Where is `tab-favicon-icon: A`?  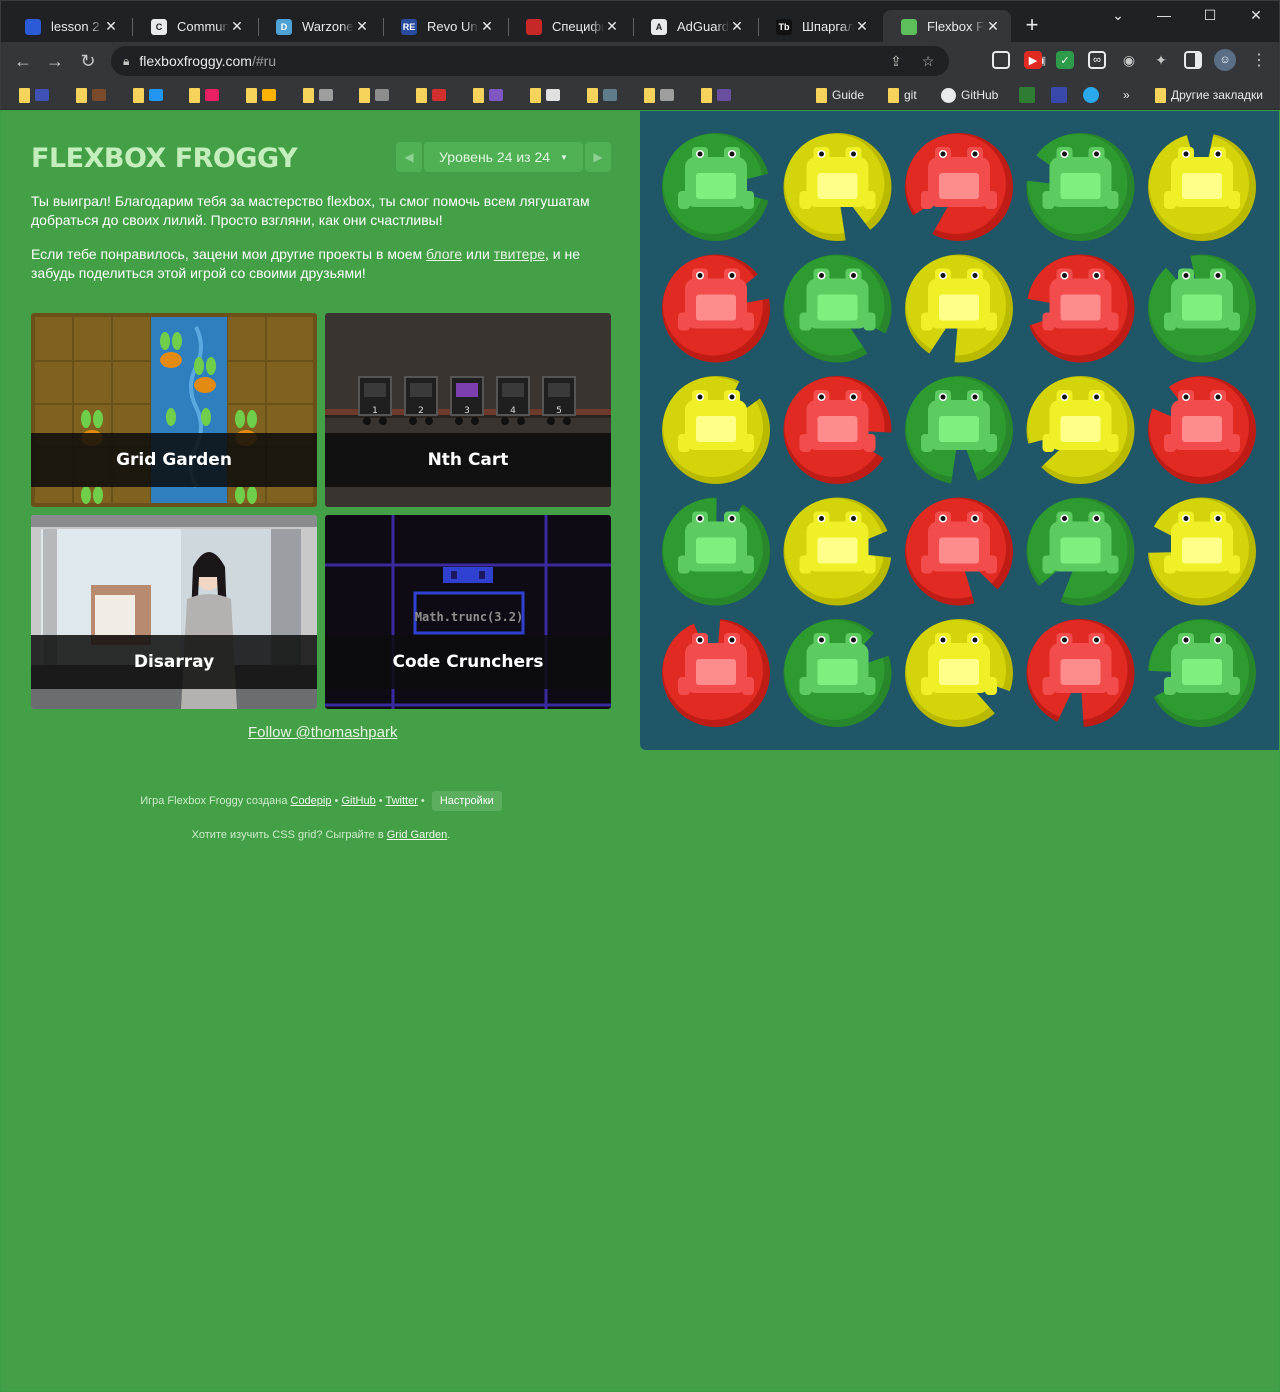
tab-favicon-icon: A is located at coordinates (659, 26).